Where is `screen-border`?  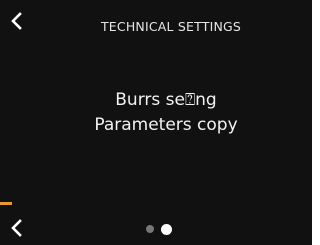 screen-border is located at coordinates (314, 122).